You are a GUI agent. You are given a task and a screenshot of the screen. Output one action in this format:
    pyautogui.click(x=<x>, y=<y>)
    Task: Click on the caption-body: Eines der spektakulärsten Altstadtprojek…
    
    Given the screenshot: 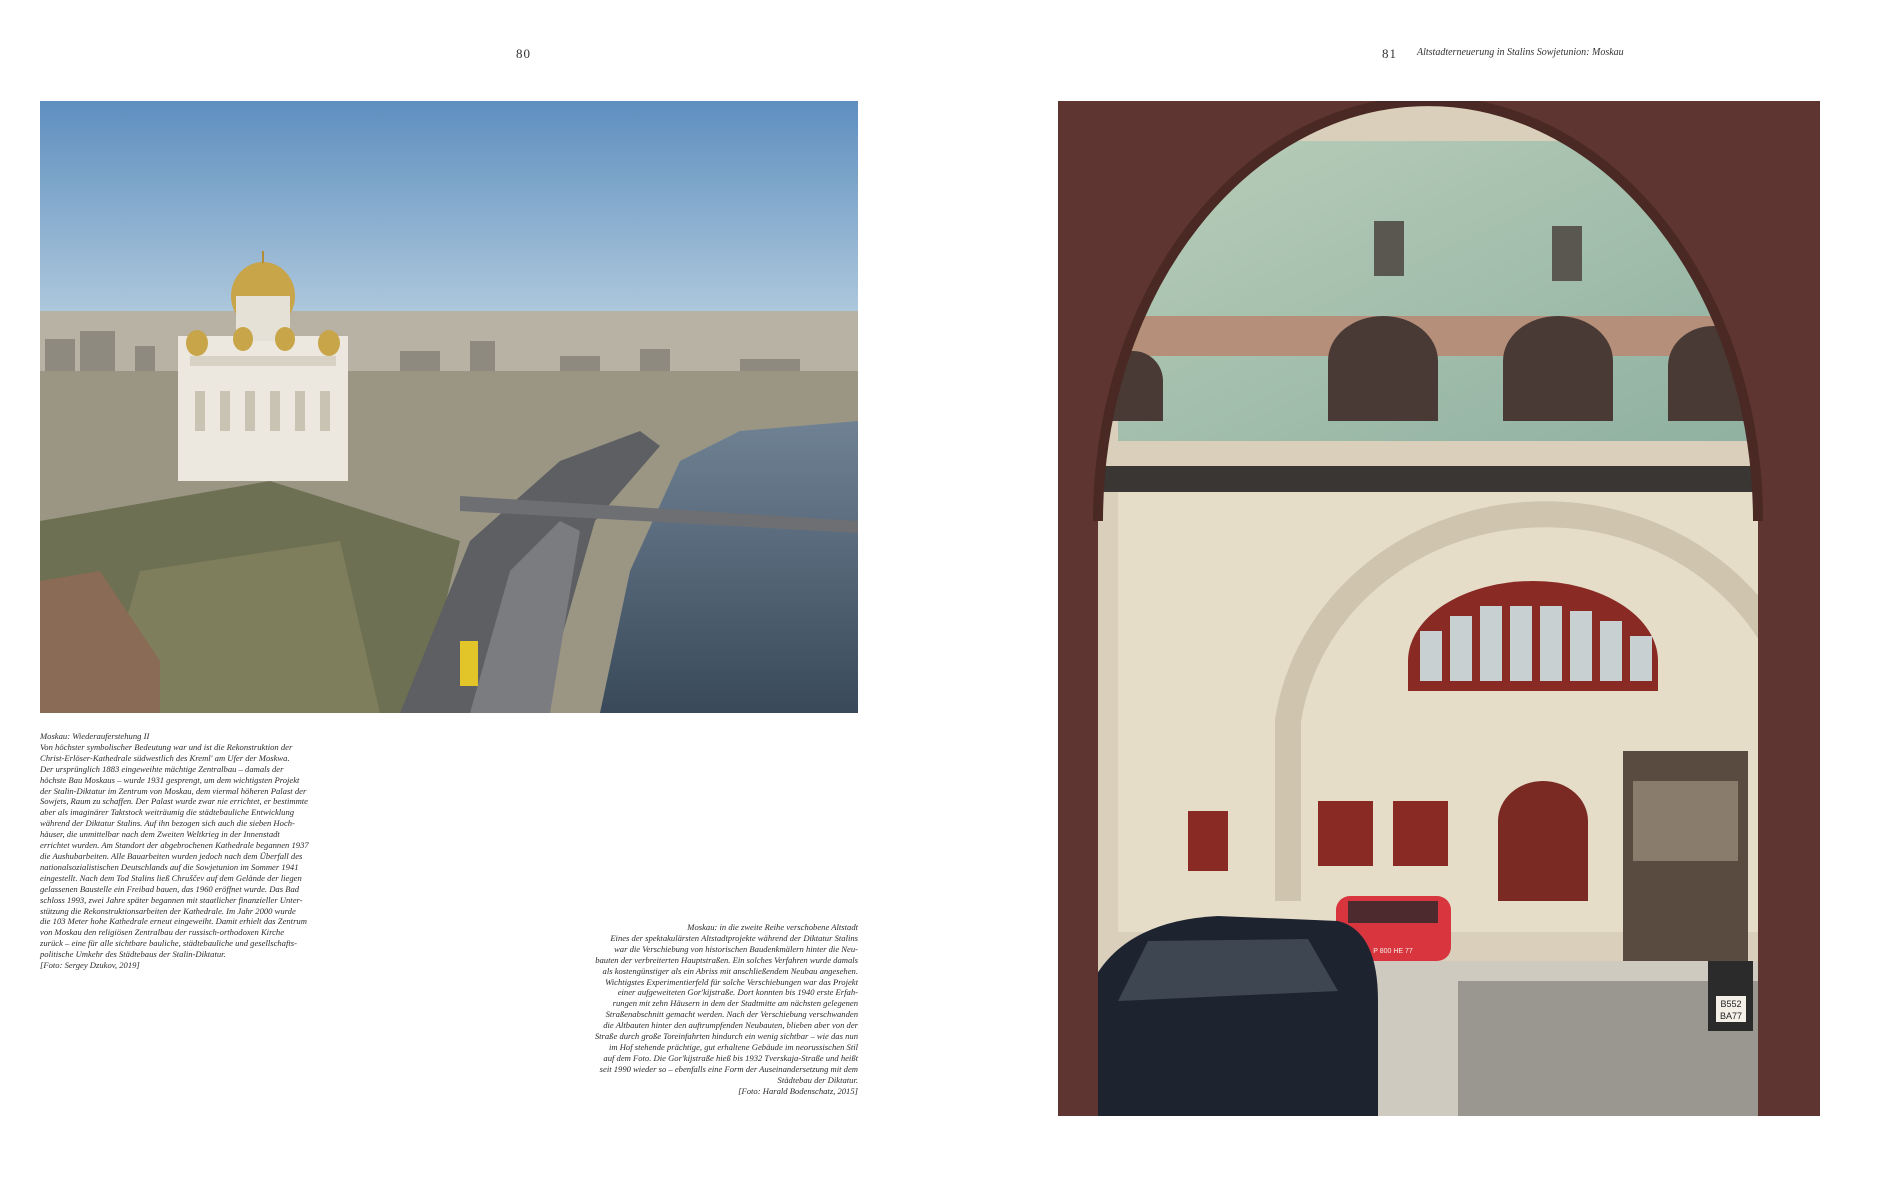 What is the action you would take?
    pyautogui.click(x=726, y=1008)
    